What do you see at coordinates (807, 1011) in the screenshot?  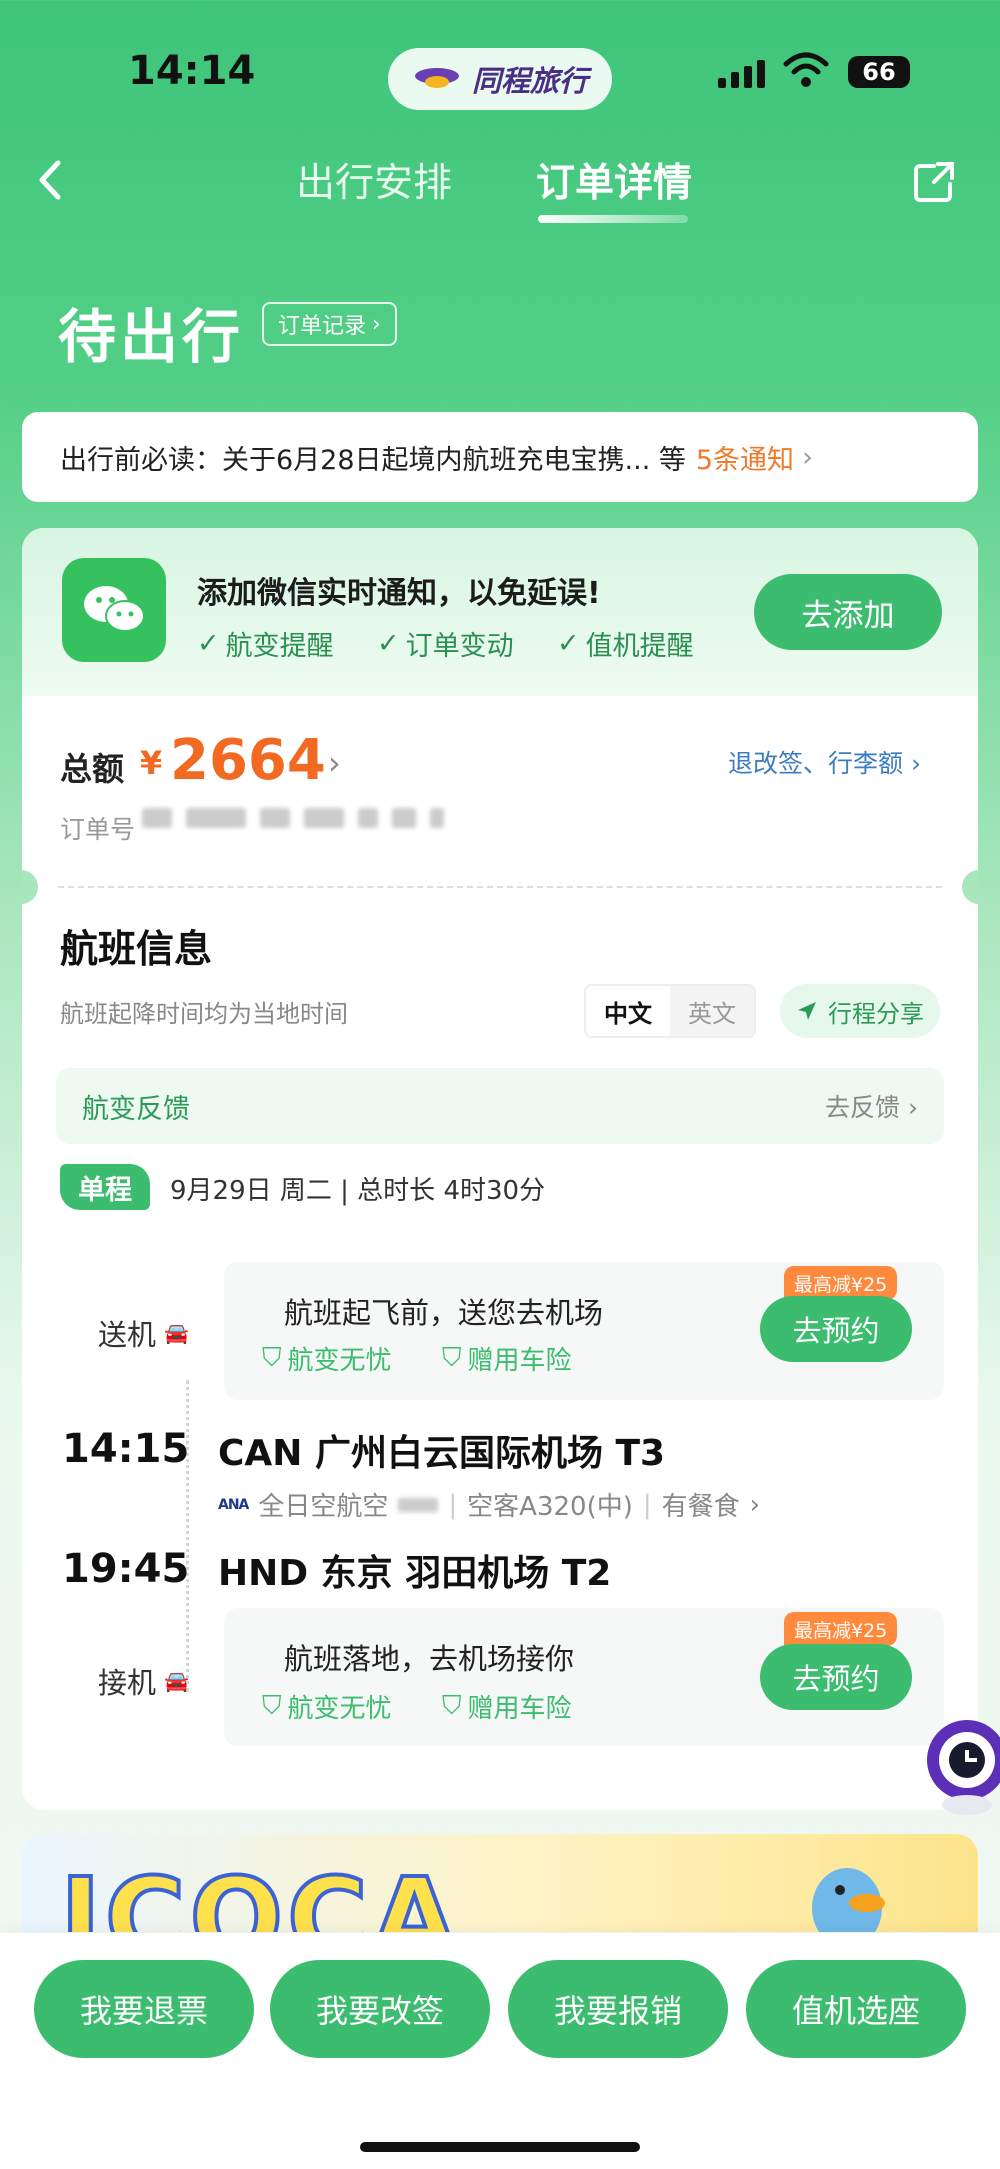 I see `send-icon` at bounding box center [807, 1011].